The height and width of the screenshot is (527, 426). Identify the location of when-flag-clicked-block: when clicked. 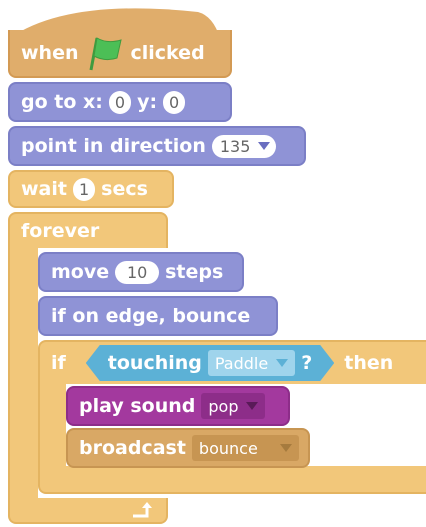
(120, 54).